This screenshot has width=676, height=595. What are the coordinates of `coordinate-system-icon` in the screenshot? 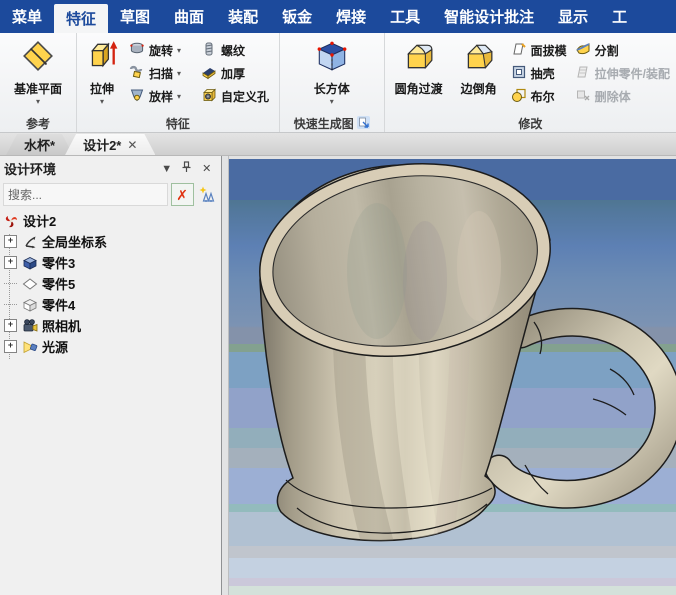 It's located at (29, 242).